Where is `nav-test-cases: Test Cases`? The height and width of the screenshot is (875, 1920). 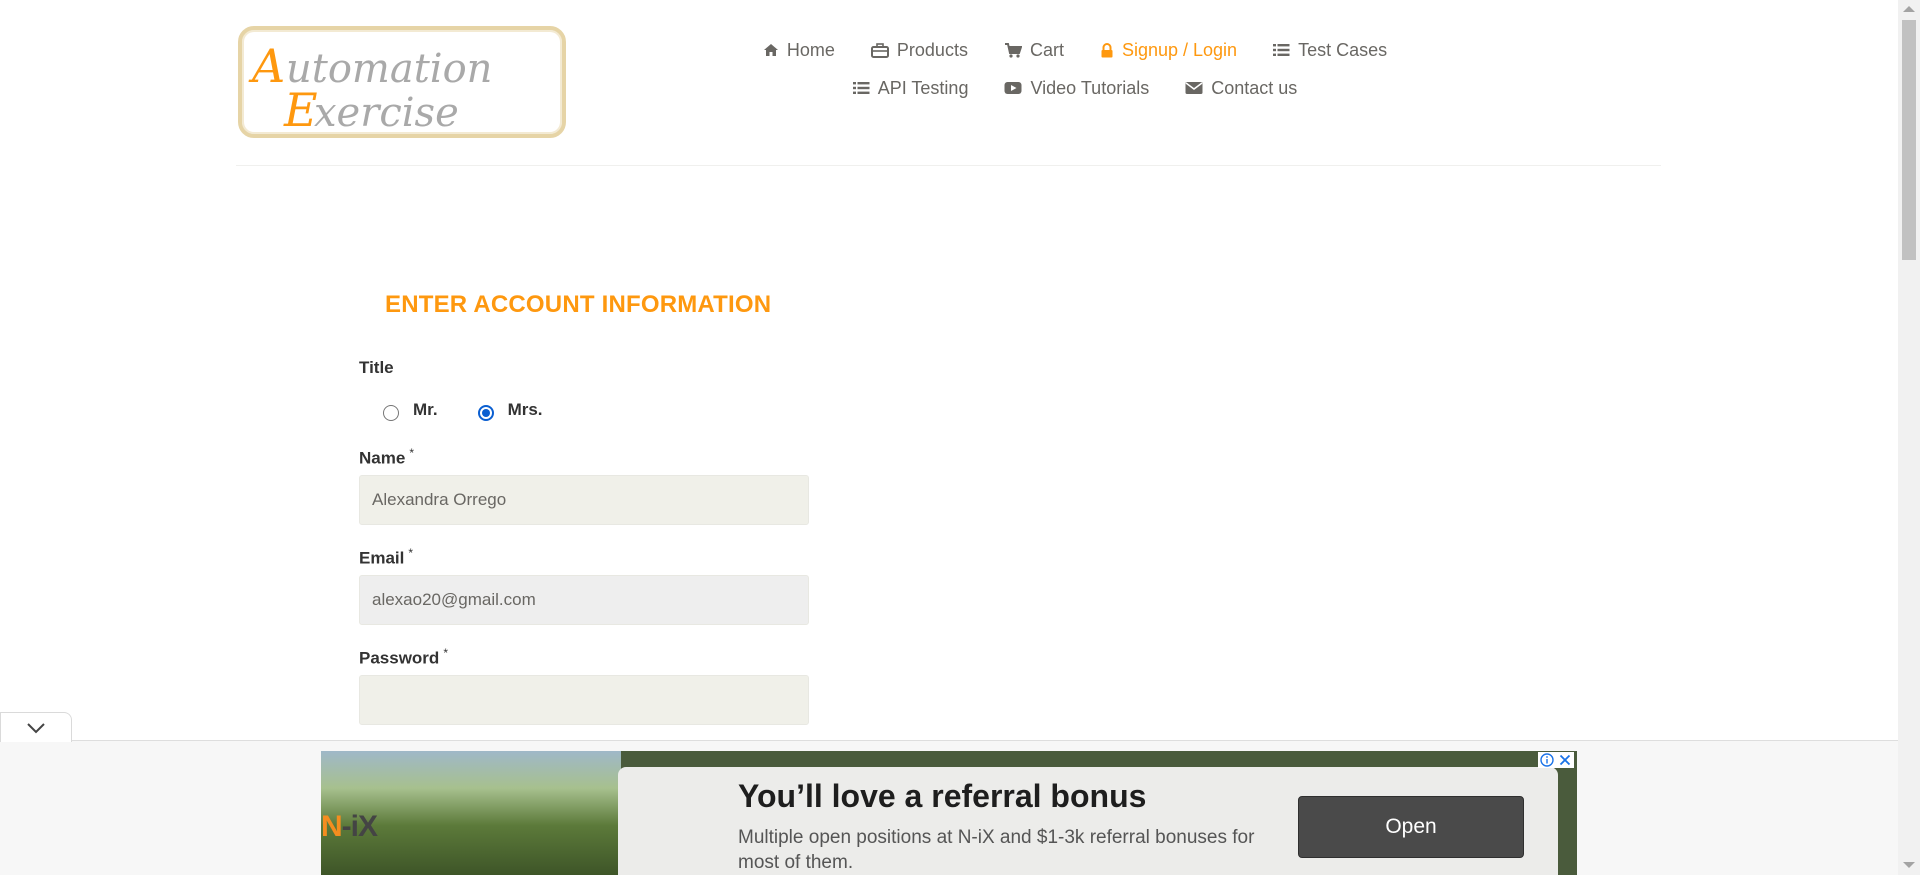 nav-test-cases: Test Cases is located at coordinates (1330, 50).